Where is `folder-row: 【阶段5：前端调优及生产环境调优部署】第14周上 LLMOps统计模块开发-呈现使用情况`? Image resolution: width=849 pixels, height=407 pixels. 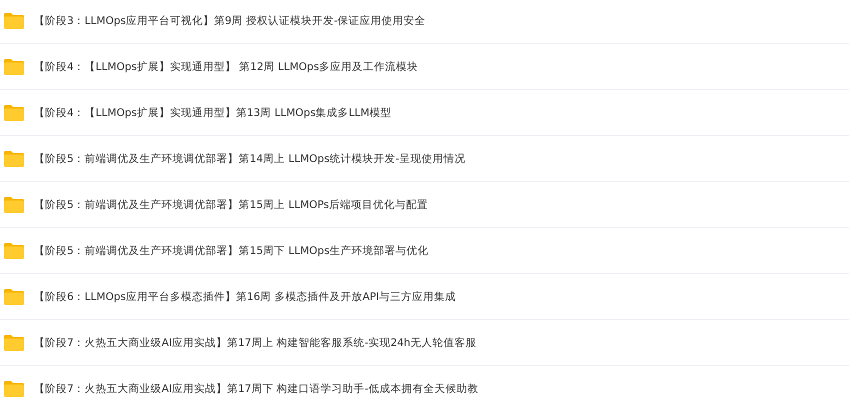
folder-row: 【阶段5：前端调优及生产环境调优部署】第14周上 LLMOps统计模块开发-呈现使用情况 is located at coordinates (424, 159).